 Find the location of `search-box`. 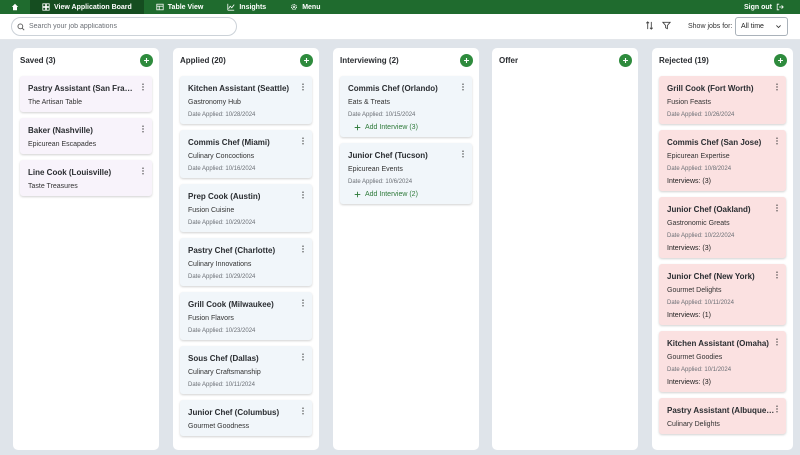

search-box is located at coordinates (124, 26).